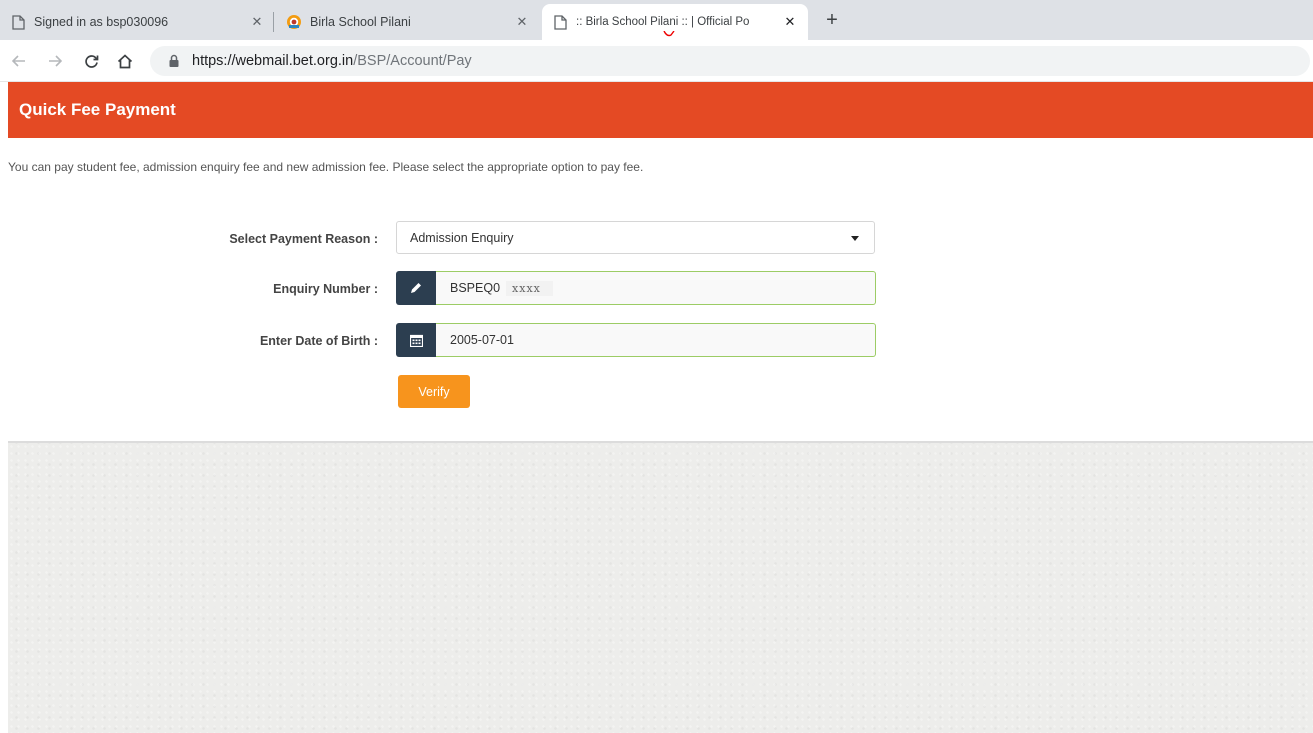  Describe the element at coordinates (273, 61) in the screenshot. I see `url-host: https://webmail.bet.org.in` at that location.